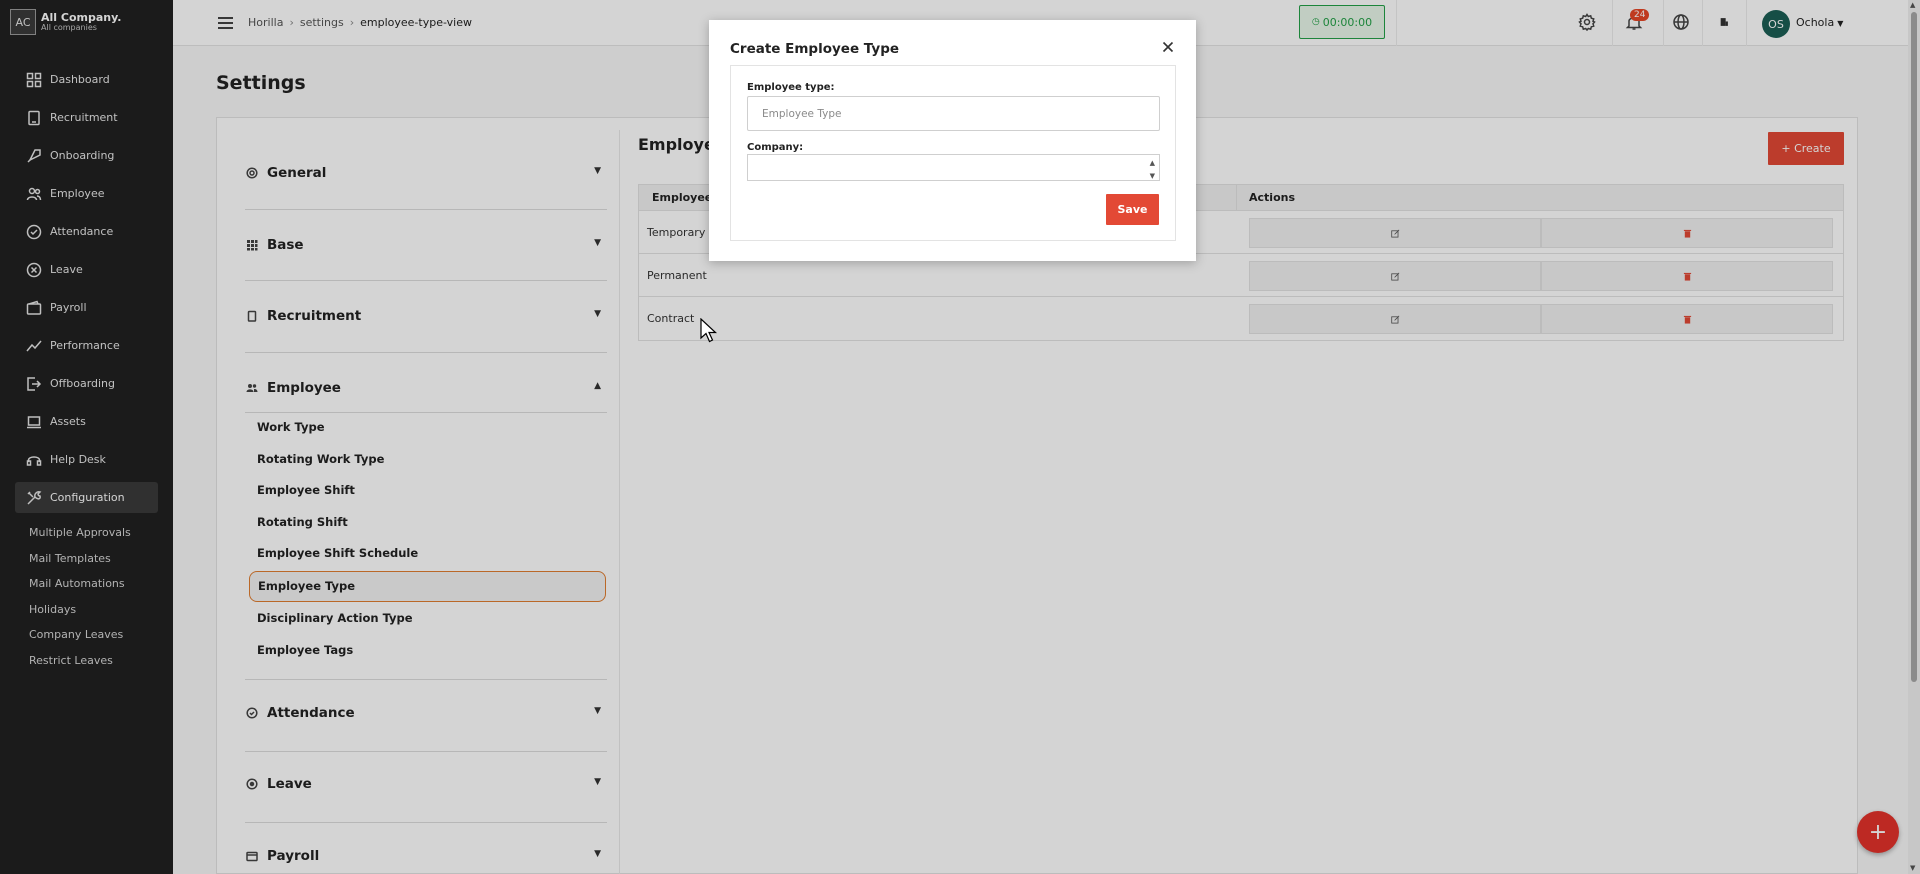  What do you see at coordinates (775, 147) in the screenshot?
I see `company-label: Company:` at bounding box center [775, 147].